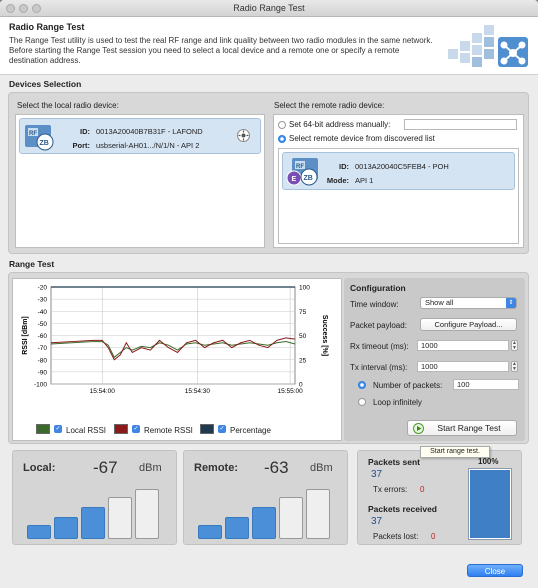  What do you see at coordinates (276, 467) in the screenshot?
I see `remote-signal-value: -63` at bounding box center [276, 467].